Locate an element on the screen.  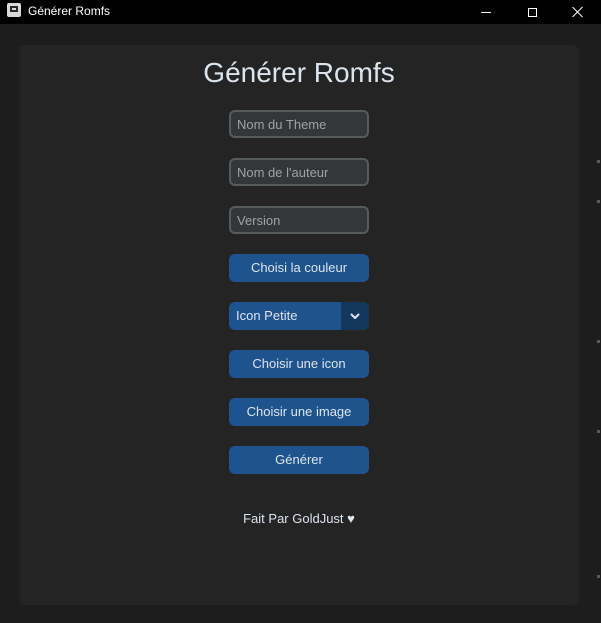
app-window-icon is located at coordinates (14, 10).